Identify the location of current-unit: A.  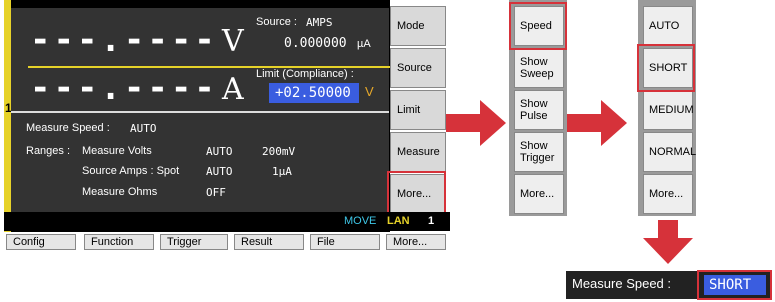
(233, 89).